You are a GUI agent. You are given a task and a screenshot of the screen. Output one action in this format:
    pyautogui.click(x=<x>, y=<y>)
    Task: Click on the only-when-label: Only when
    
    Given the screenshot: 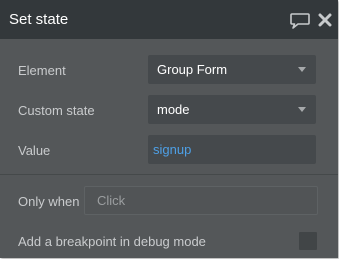 What is the action you would take?
    pyautogui.click(x=49, y=201)
    